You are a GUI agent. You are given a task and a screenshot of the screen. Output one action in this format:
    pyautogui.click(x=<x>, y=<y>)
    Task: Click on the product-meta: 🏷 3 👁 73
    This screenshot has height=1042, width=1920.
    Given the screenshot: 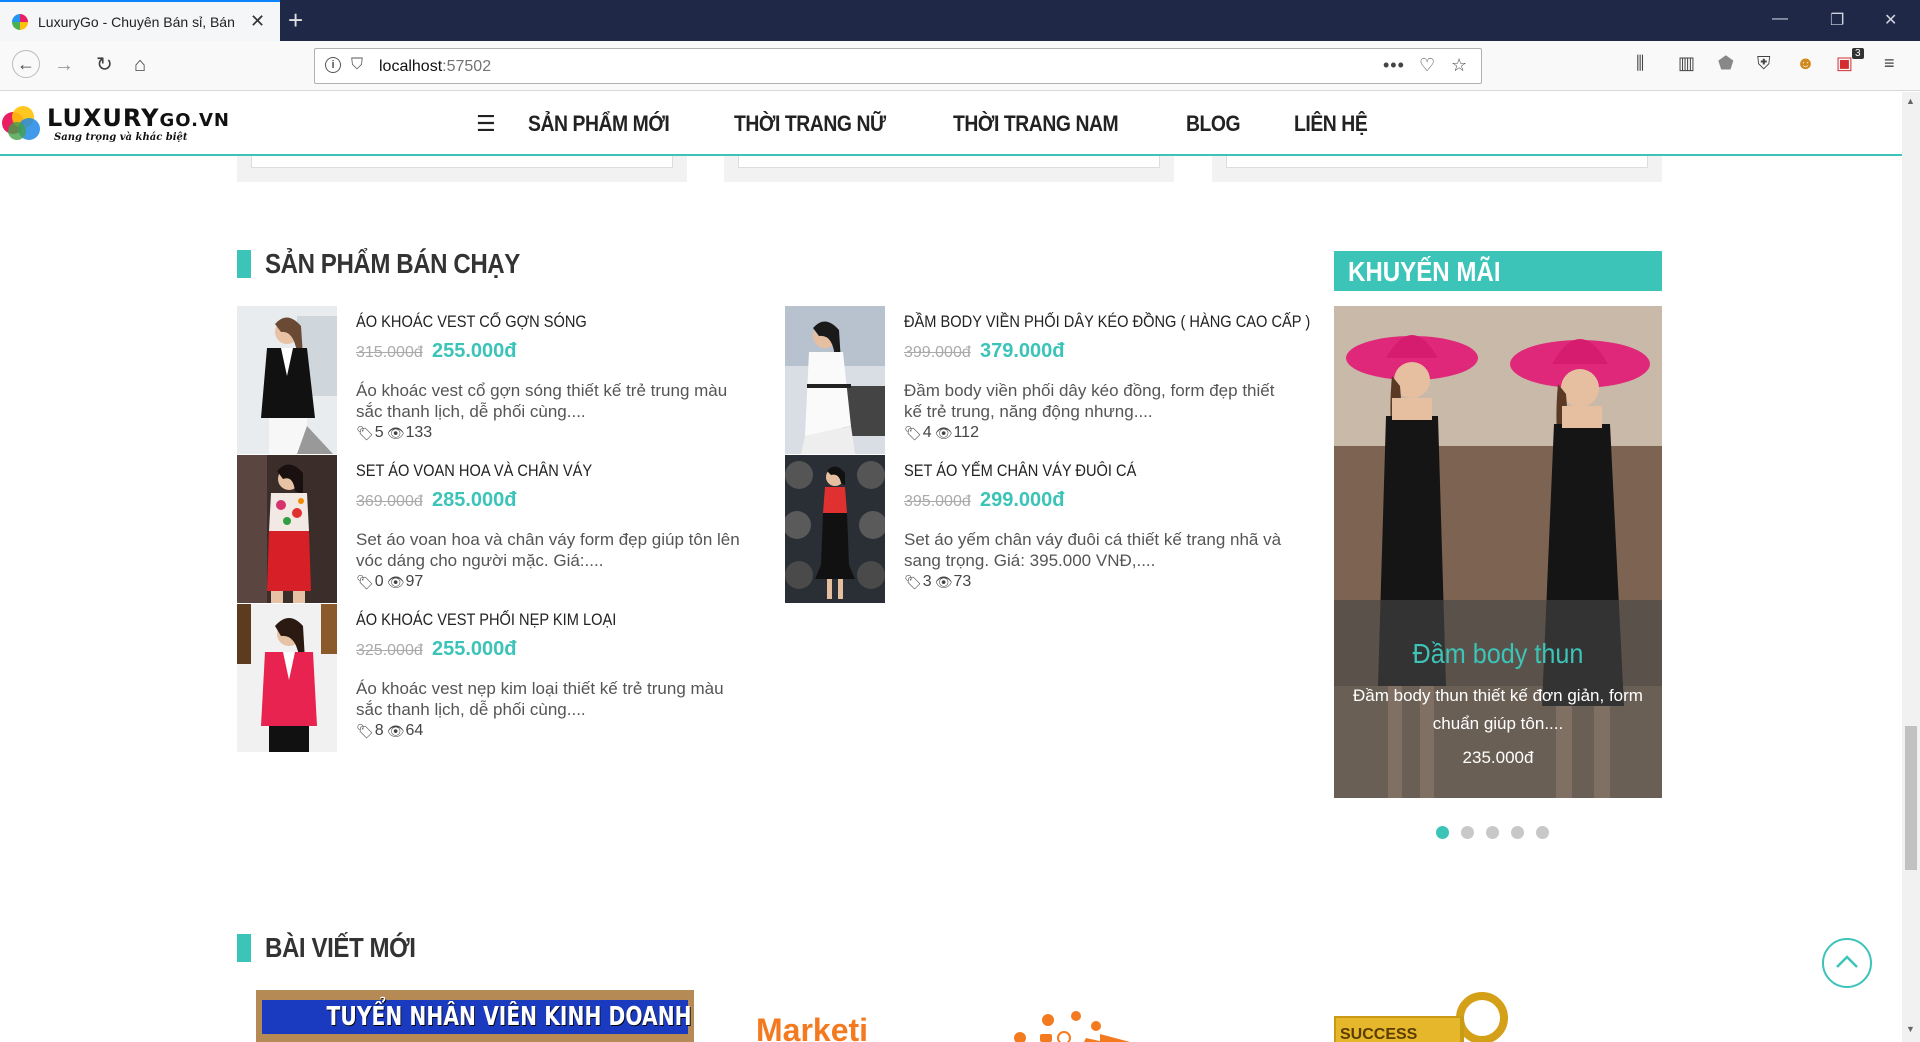 What is the action you would take?
    pyautogui.click(x=938, y=581)
    